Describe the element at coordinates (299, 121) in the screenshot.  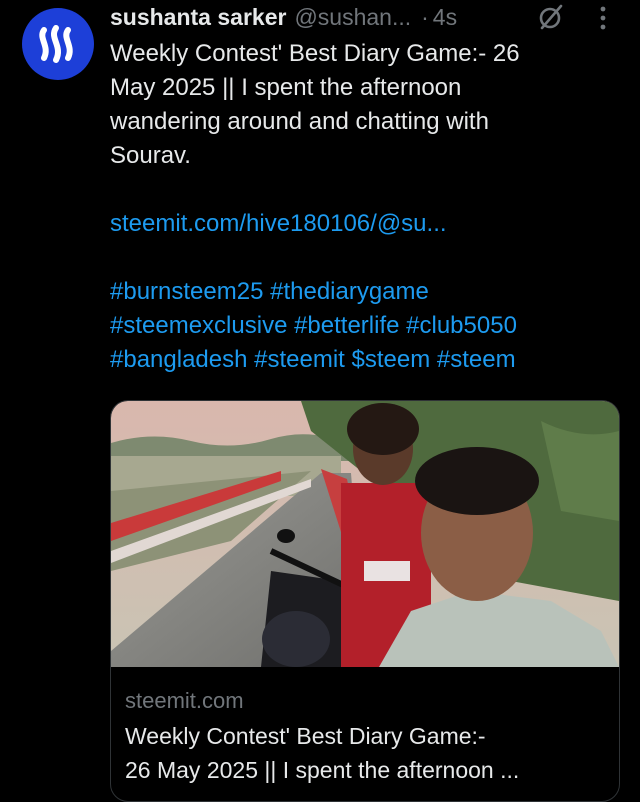
I see `tweet-text-line: wandering around and chatting with` at that location.